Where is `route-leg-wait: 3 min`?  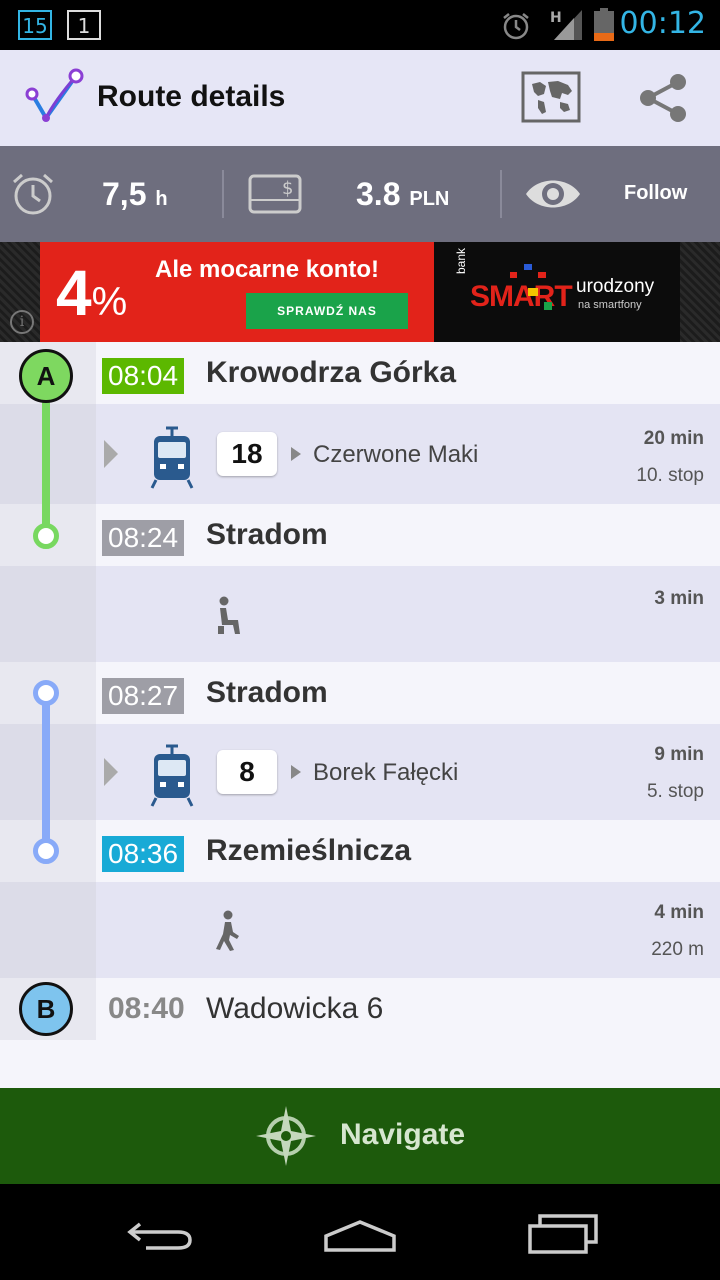 route-leg-wait: 3 min is located at coordinates (360, 614).